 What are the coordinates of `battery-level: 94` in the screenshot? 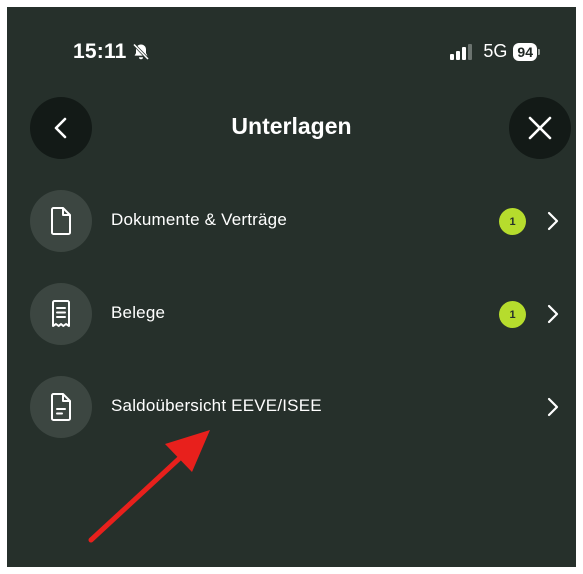 It's located at (525, 51).